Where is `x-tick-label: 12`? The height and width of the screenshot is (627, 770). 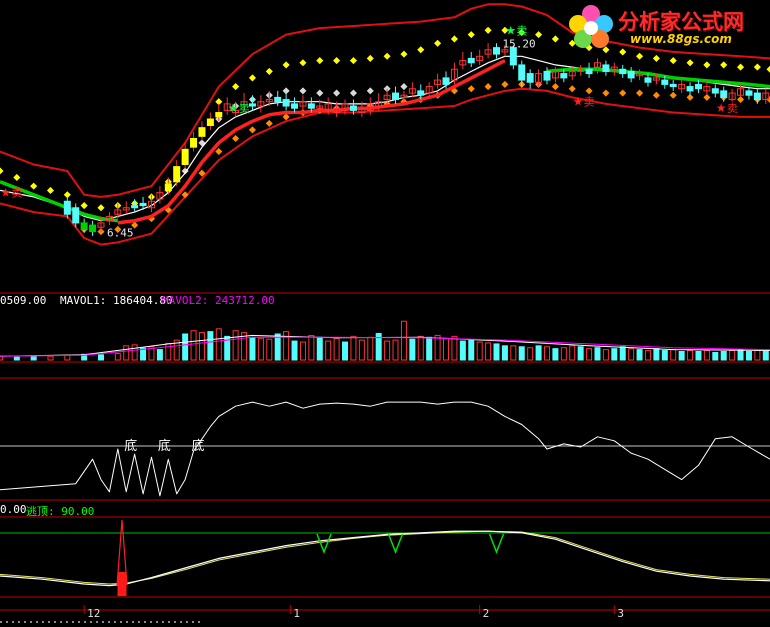 x-tick-label: 12 is located at coordinates (93, 613).